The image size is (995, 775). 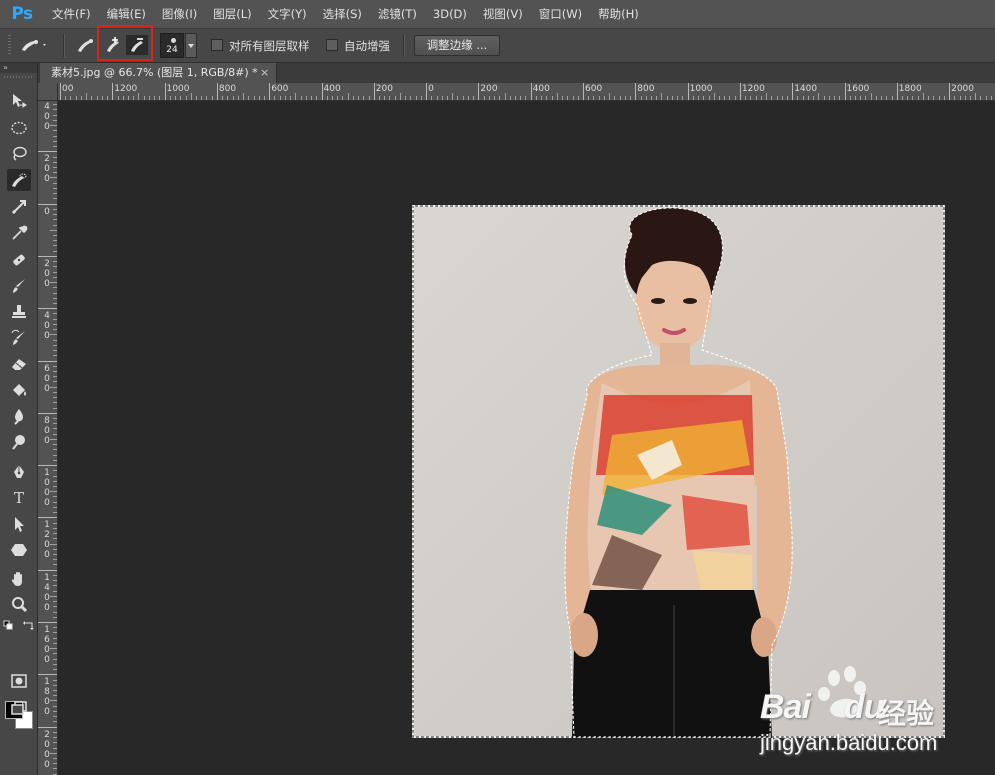 I want to click on menu-edit: 编辑(E), so click(x=126, y=14).